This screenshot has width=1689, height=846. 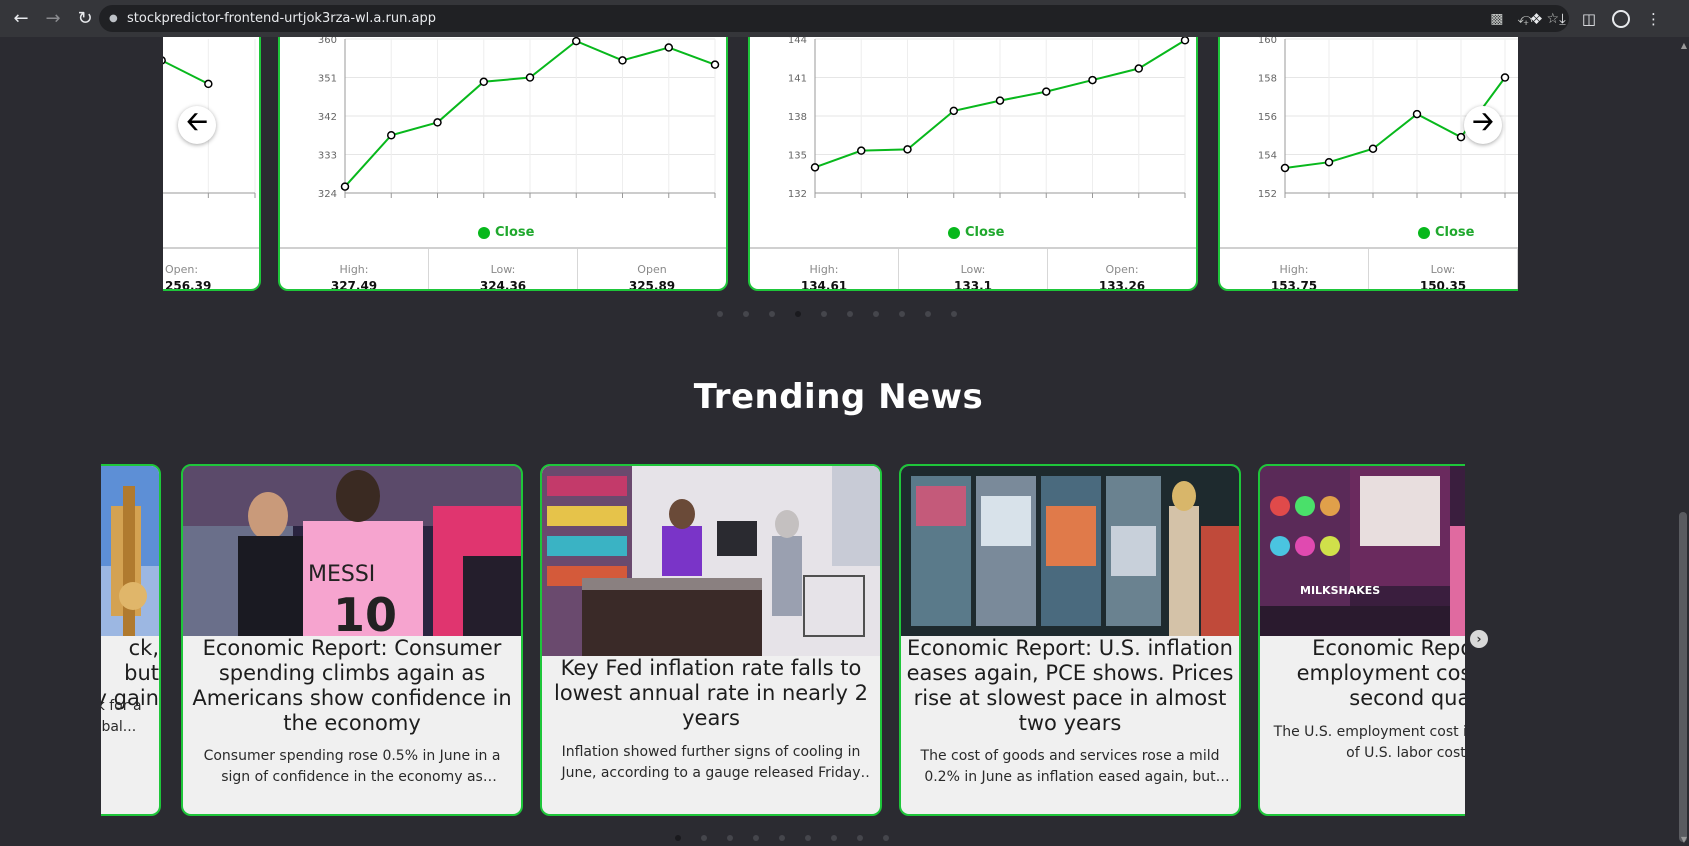 What do you see at coordinates (1122, 269) in the screenshot?
I see `stat-open: Open: 133.26` at bounding box center [1122, 269].